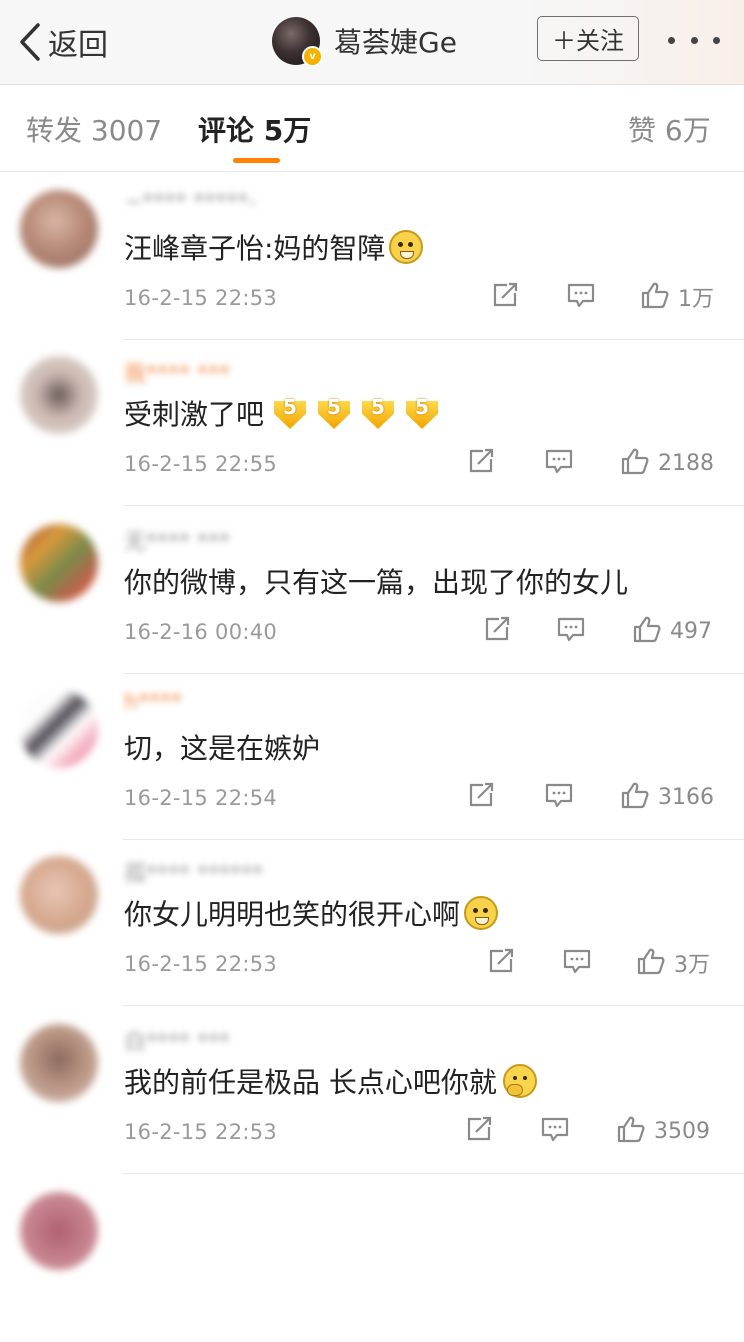 This screenshot has width=744, height=1342. What do you see at coordinates (94, 129) in the screenshot?
I see `tab-repost: 转发 3007` at bounding box center [94, 129].